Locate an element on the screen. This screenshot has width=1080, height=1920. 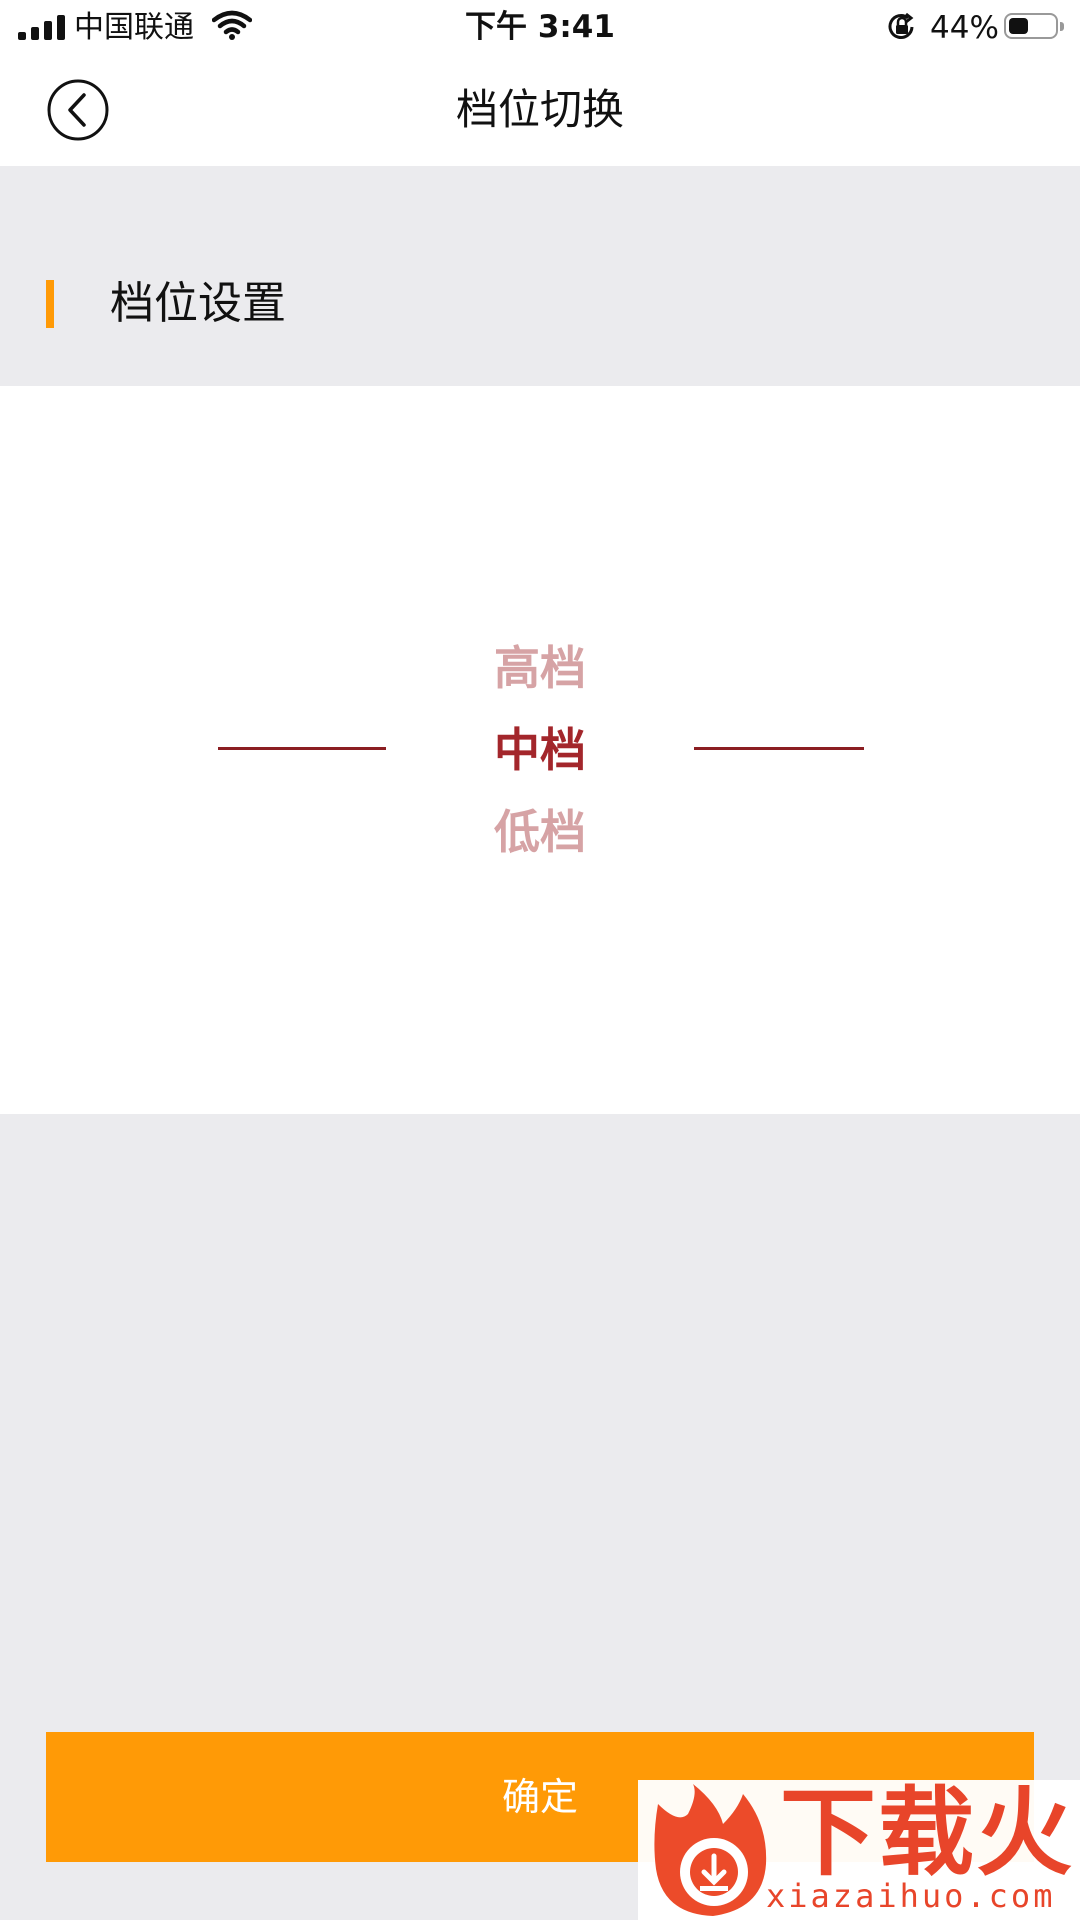
picker-option-high: 高档 is located at coordinates (540, 668).